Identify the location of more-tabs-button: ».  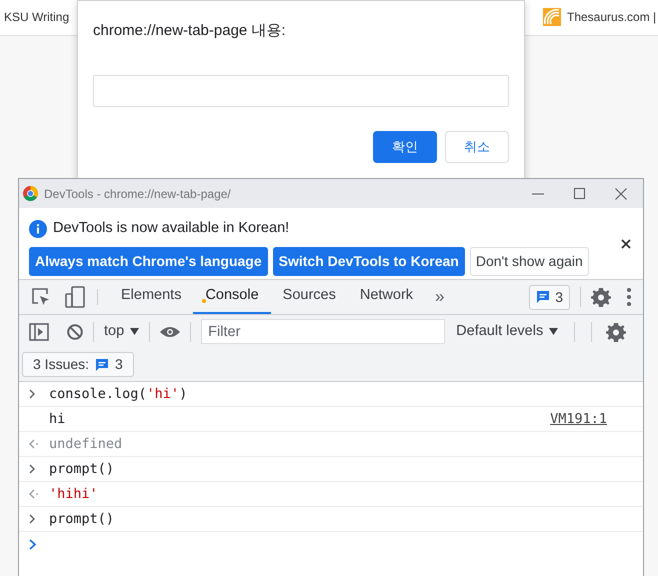
(440, 297).